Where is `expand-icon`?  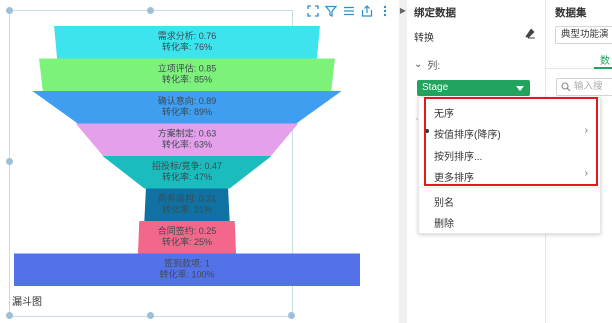
expand-icon is located at coordinates (312, 11).